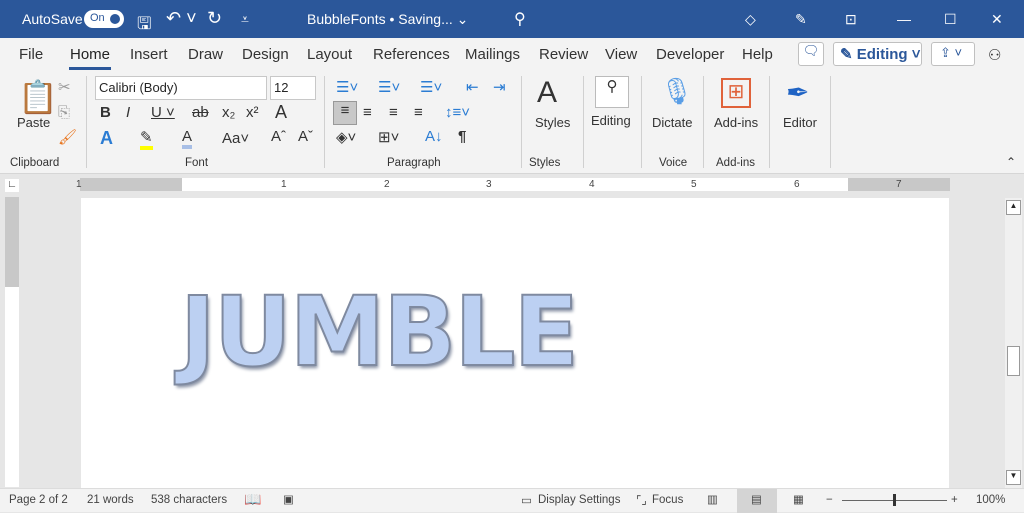  What do you see at coordinates (1011, 162) in the screenshot?
I see `collapse-ribbon-icon: ⌃` at bounding box center [1011, 162].